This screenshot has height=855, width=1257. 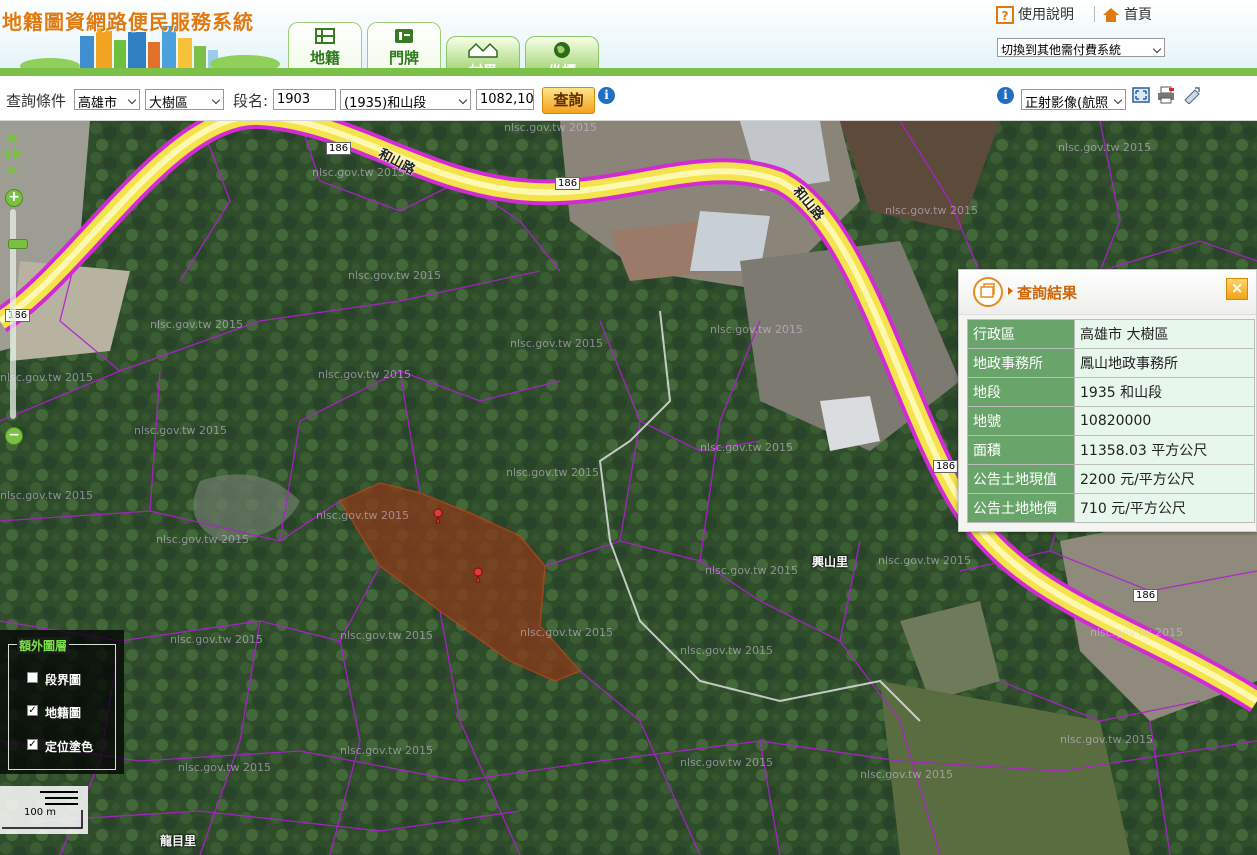 I want to click on header: 地籍圖資網路便民服務系統 地籍 門牌 村里 坐標 ? 使用說, so click(x=628, y=40).